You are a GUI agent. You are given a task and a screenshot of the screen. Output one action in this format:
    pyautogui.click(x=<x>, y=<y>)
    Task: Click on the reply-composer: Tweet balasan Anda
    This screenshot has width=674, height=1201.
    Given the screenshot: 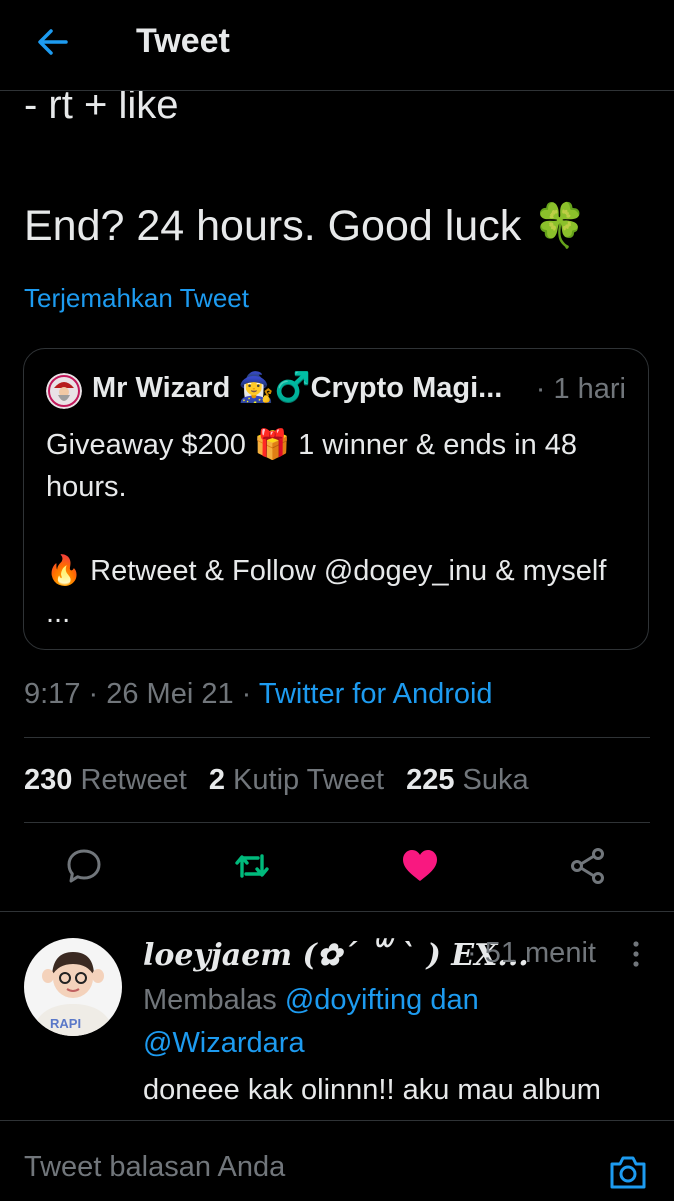 What is the action you would take?
    pyautogui.click(x=337, y=1160)
    